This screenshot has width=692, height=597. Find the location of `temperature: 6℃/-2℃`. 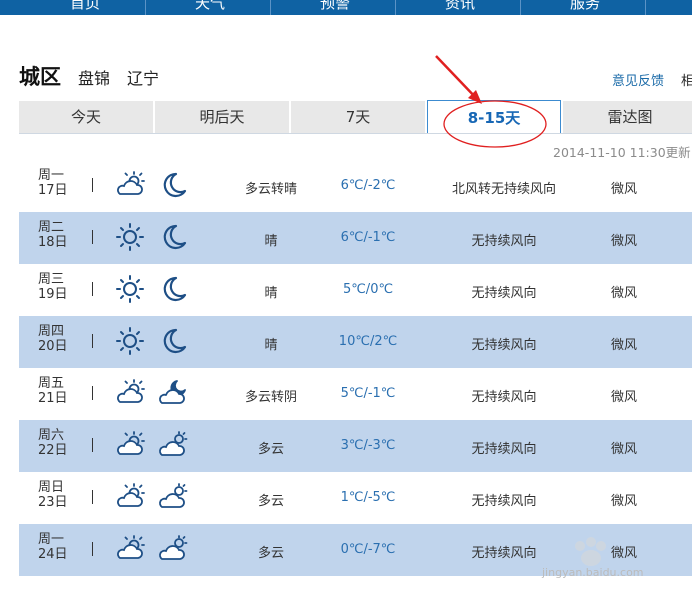

temperature: 6℃/-2℃ is located at coordinates (368, 185).